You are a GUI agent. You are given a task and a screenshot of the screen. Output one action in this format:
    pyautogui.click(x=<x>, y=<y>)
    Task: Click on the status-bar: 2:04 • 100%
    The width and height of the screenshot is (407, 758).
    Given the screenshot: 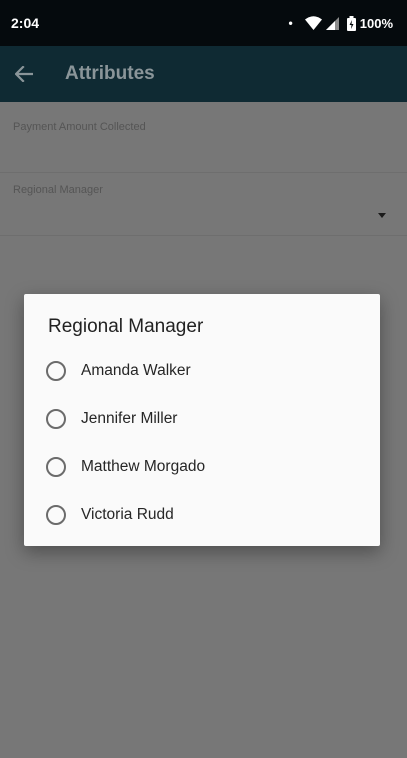 What is the action you would take?
    pyautogui.click(x=203, y=23)
    